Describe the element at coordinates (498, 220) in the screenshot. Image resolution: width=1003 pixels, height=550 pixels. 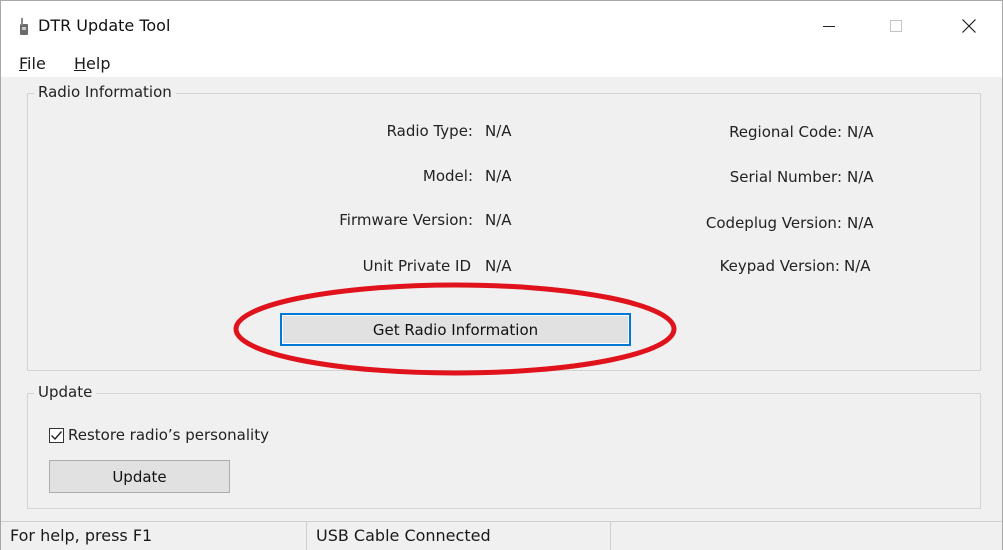
I see `firmware-version-value: N/A` at that location.